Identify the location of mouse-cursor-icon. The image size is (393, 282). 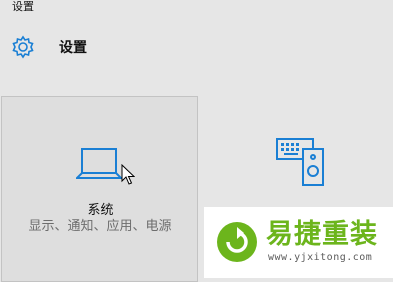
(128, 174).